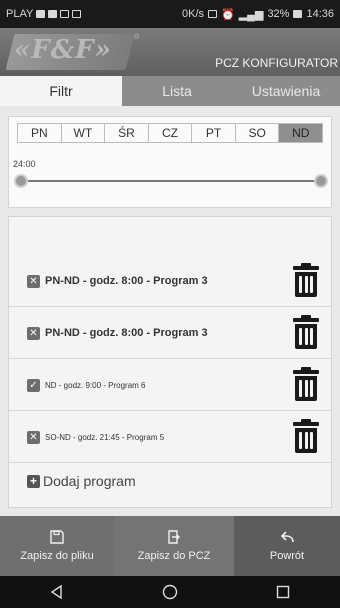 This screenshot has width=340, height=608. I want to click on gallery-icon, so click(77, 14).